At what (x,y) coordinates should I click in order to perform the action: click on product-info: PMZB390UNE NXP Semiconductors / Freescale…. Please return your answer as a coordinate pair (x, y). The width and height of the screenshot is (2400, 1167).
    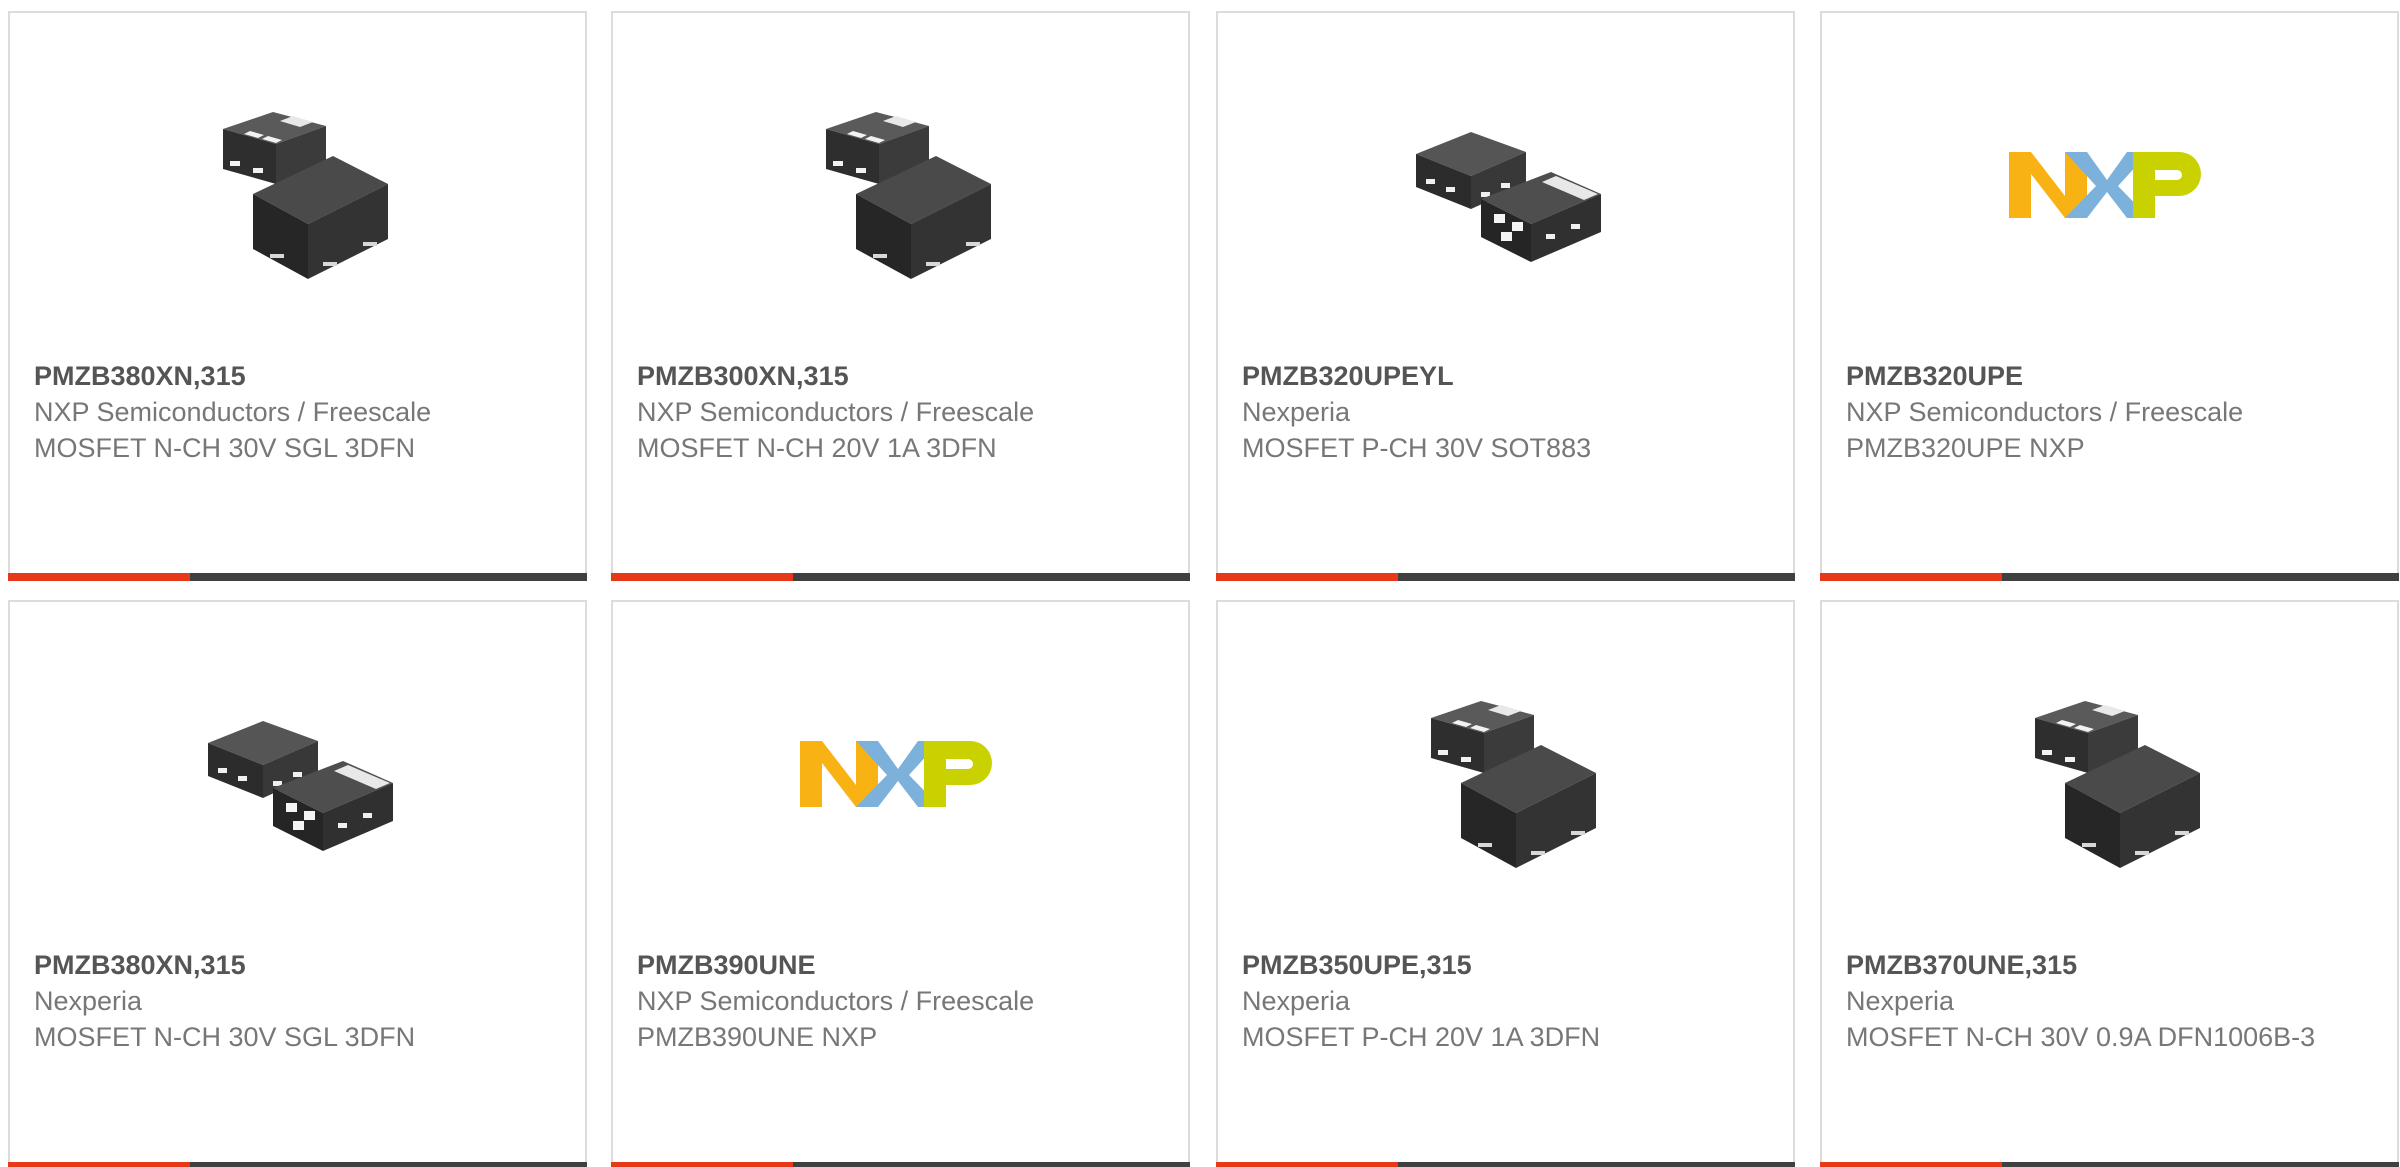
    Looking at the image, I should click on (900, 1001).